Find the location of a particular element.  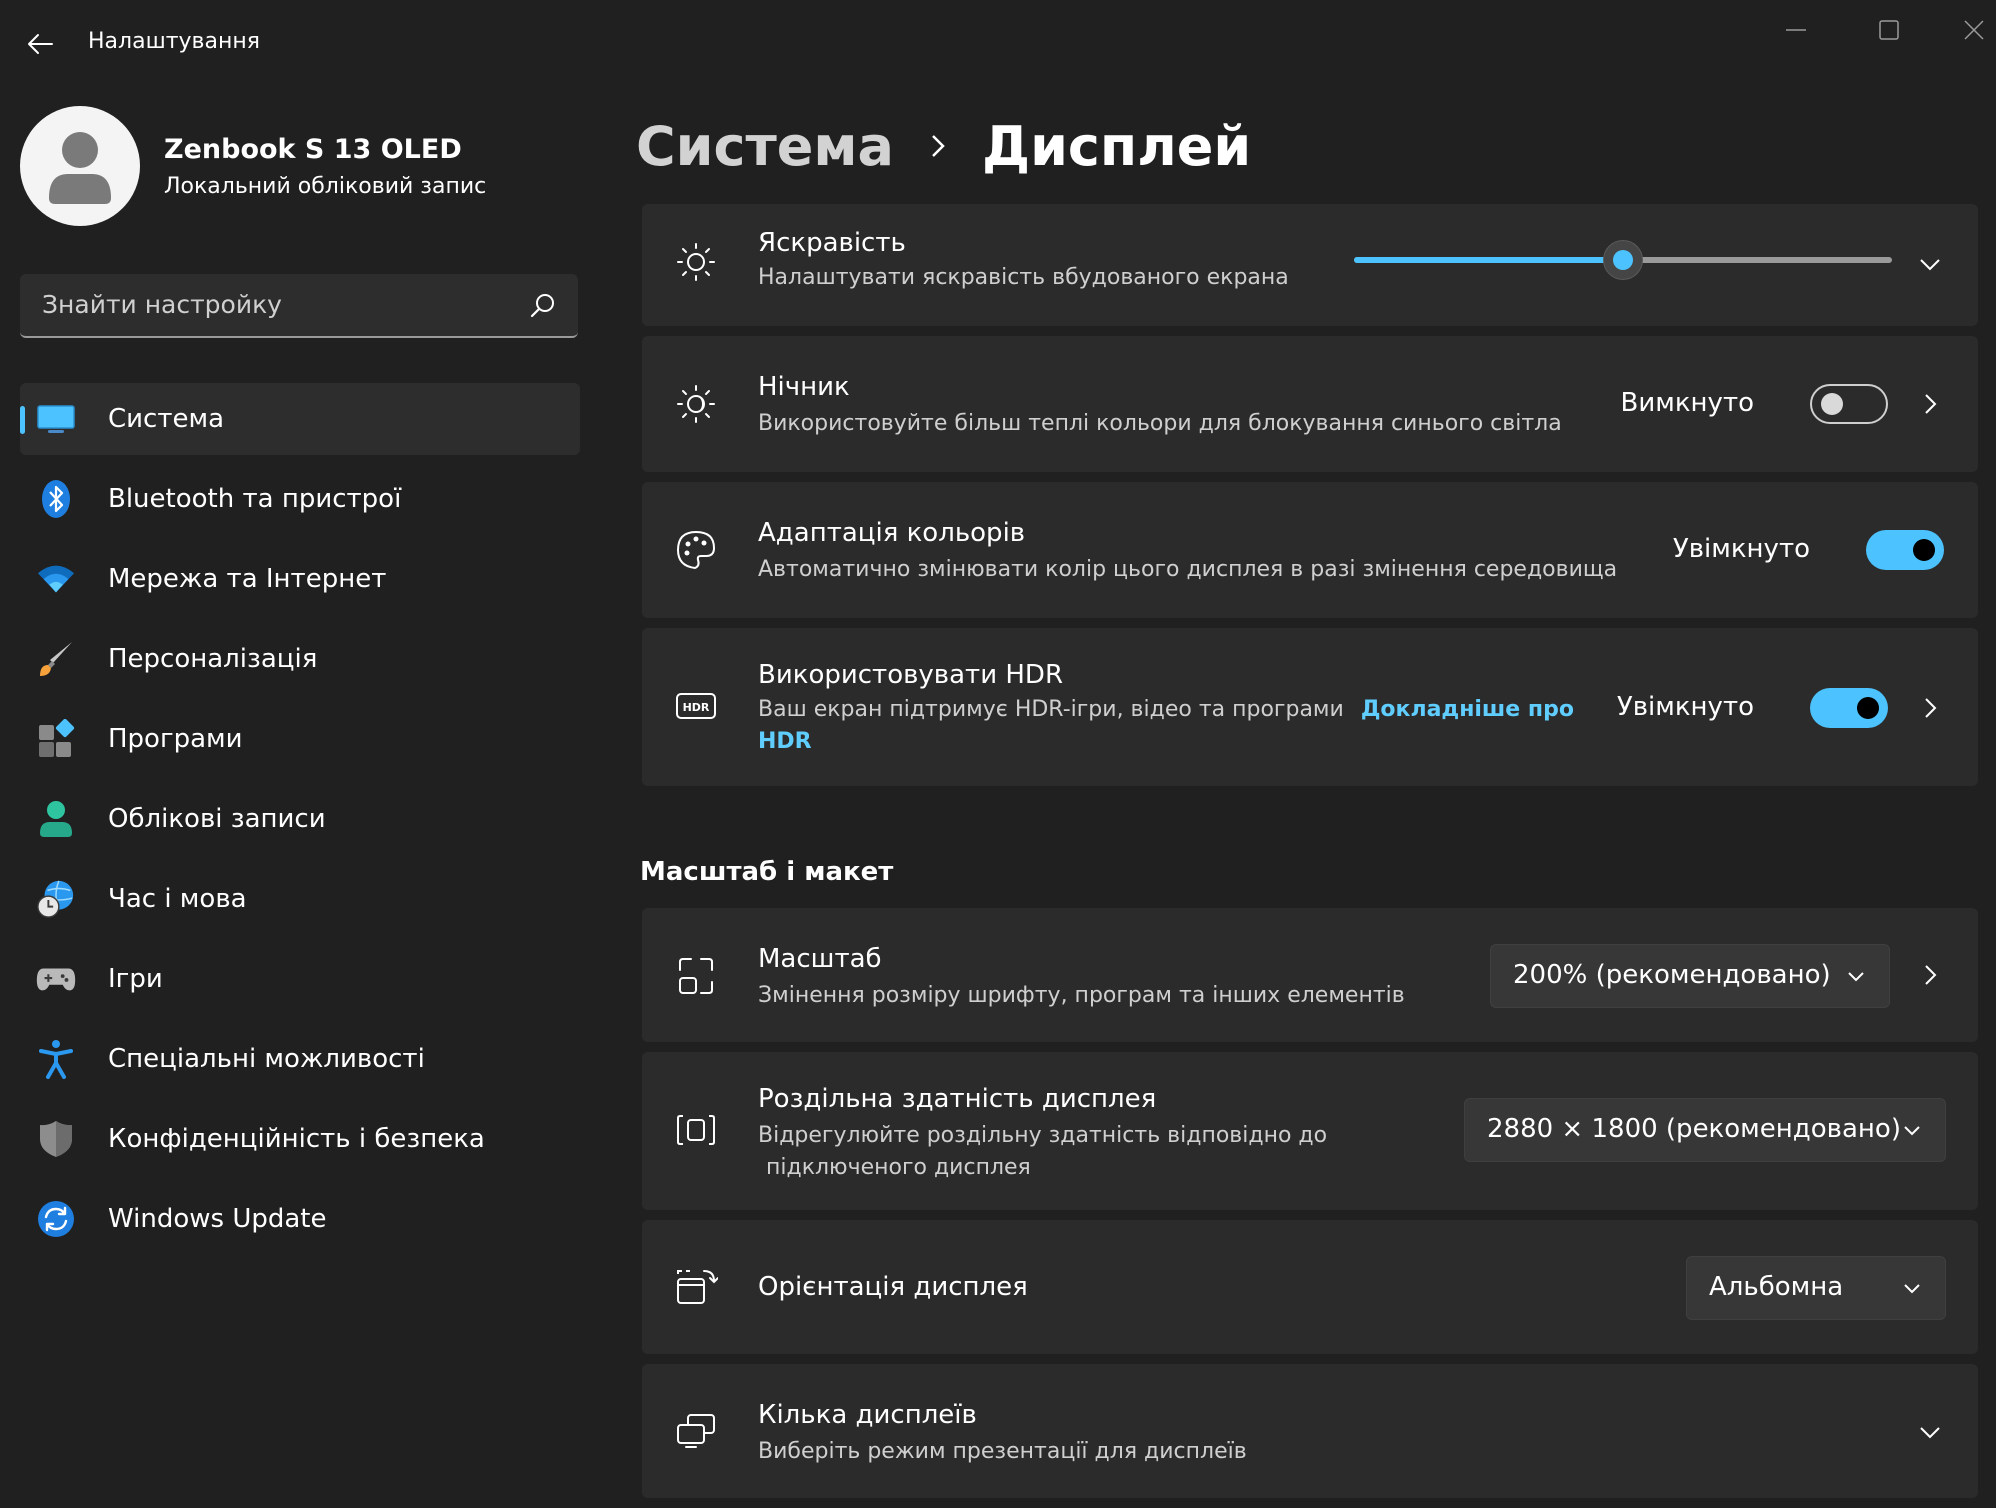

sidebar-item-accounts: Облікові записи is located at coordinates (300, 819).